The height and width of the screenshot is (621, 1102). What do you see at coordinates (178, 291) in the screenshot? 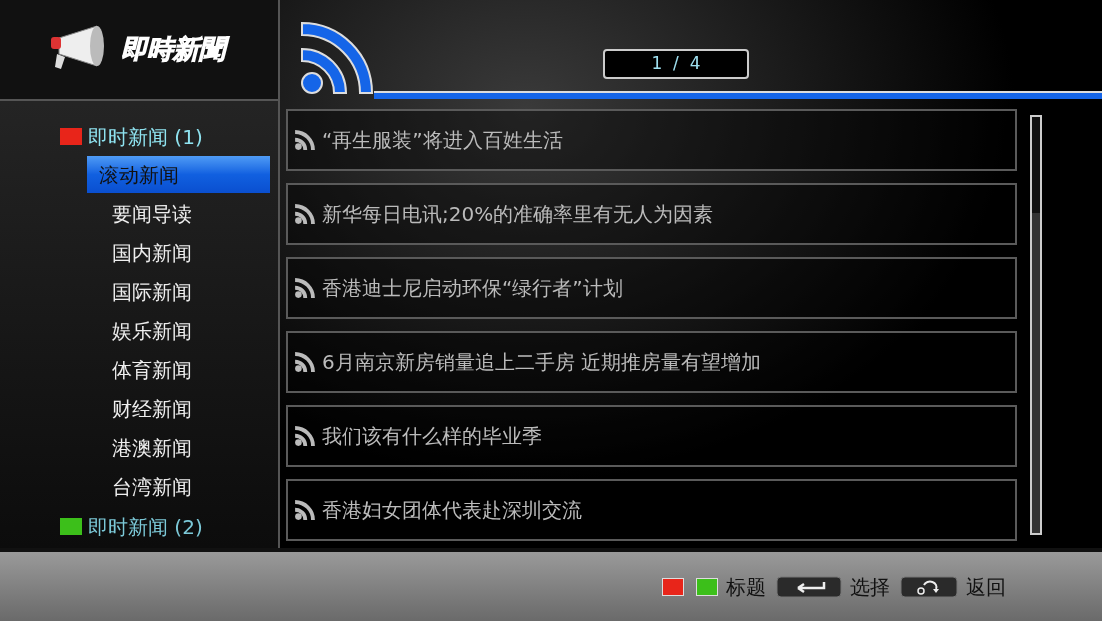
I see `subcategory-item: 国际新闻` at bounding box center [178, 291].